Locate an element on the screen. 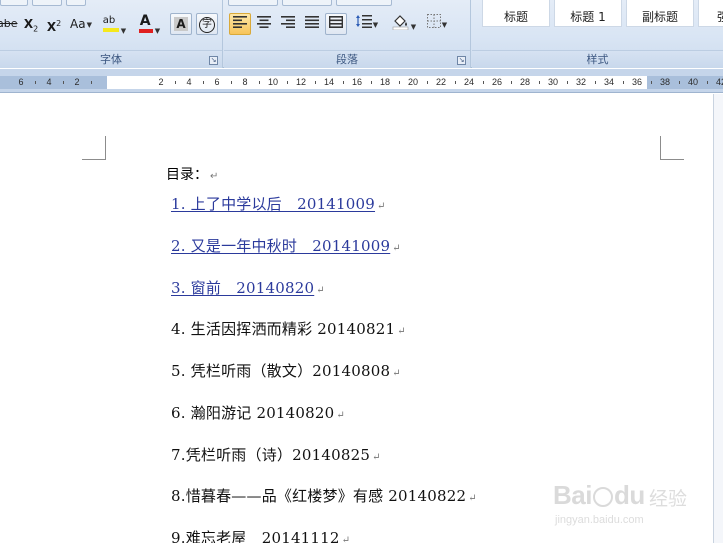  enclose-characters-button: 字 is located at coordinates (207, 24).